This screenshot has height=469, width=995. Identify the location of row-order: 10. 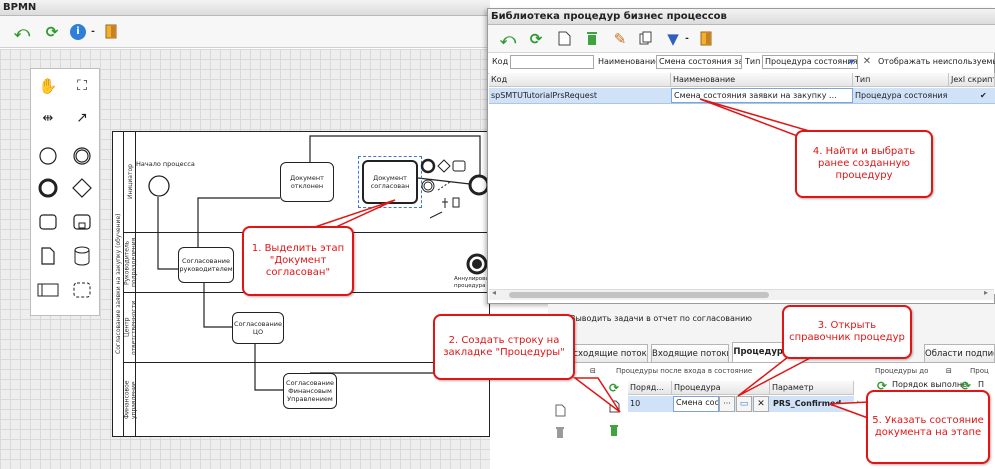
(650, 403).